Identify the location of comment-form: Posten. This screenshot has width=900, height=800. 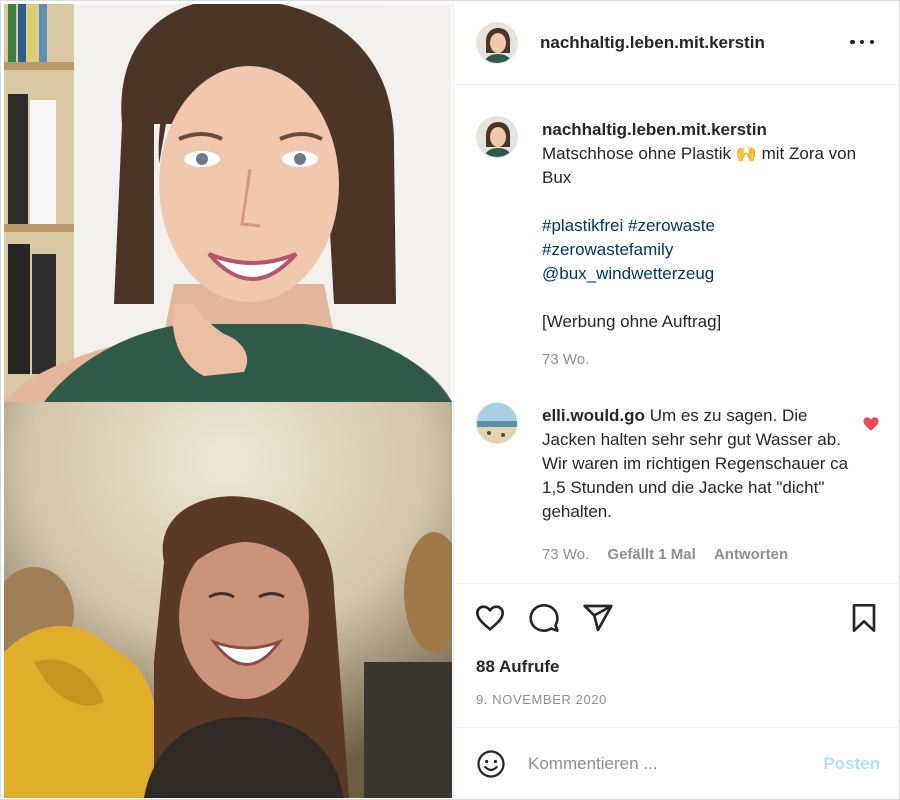
(677, 763).